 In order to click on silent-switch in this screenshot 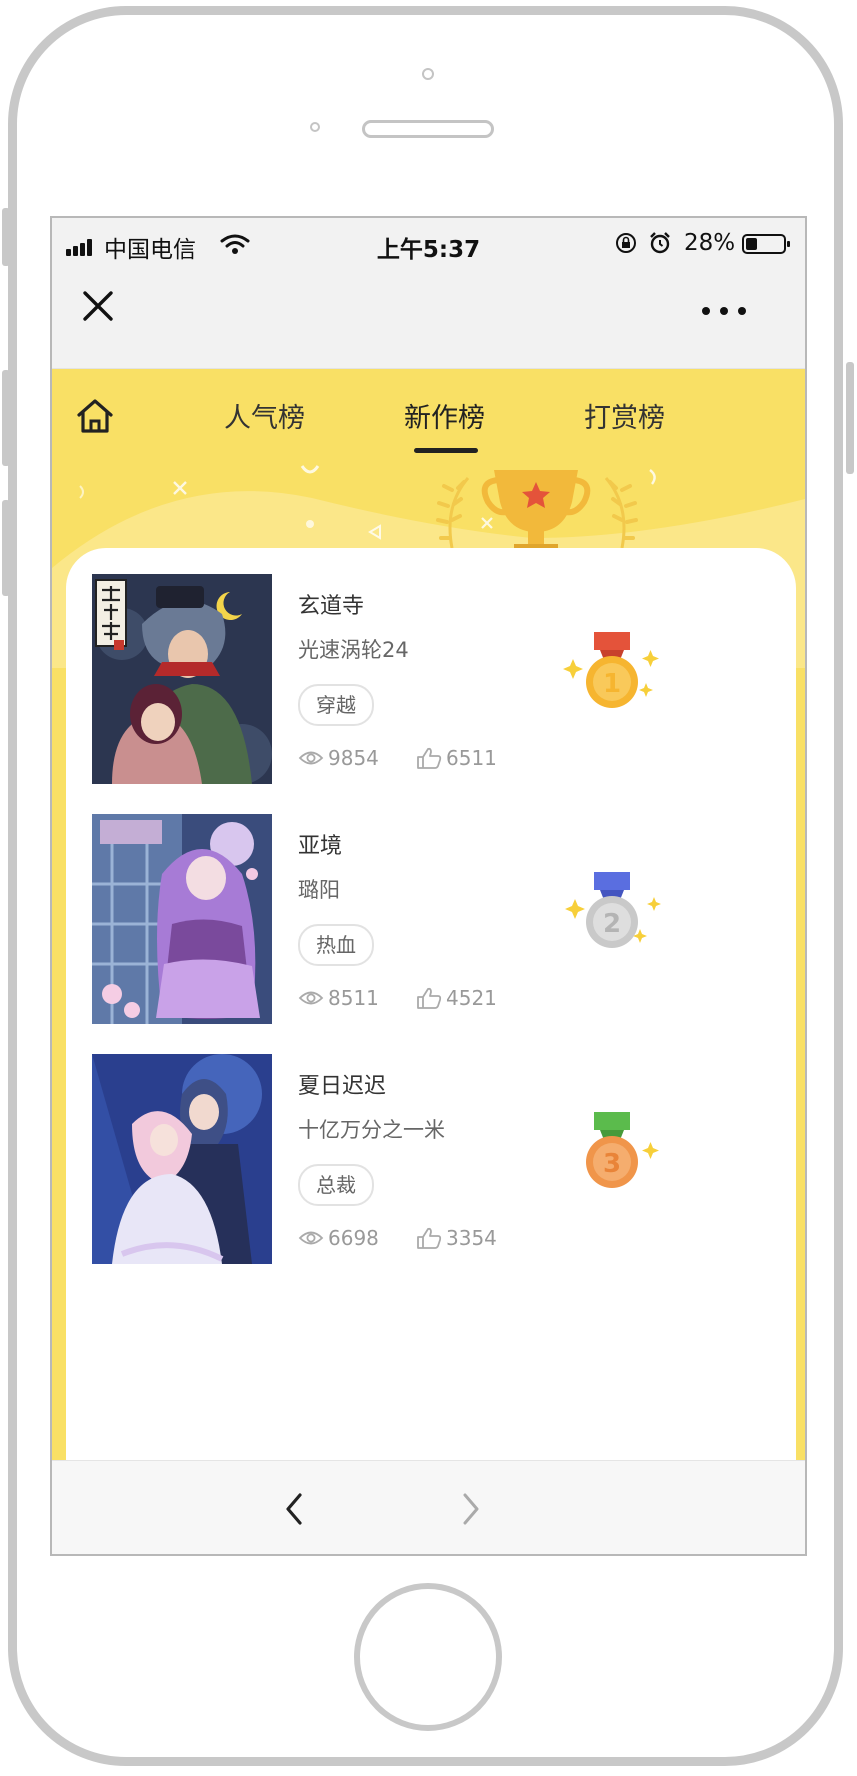, I will do `click(6, 237)`.